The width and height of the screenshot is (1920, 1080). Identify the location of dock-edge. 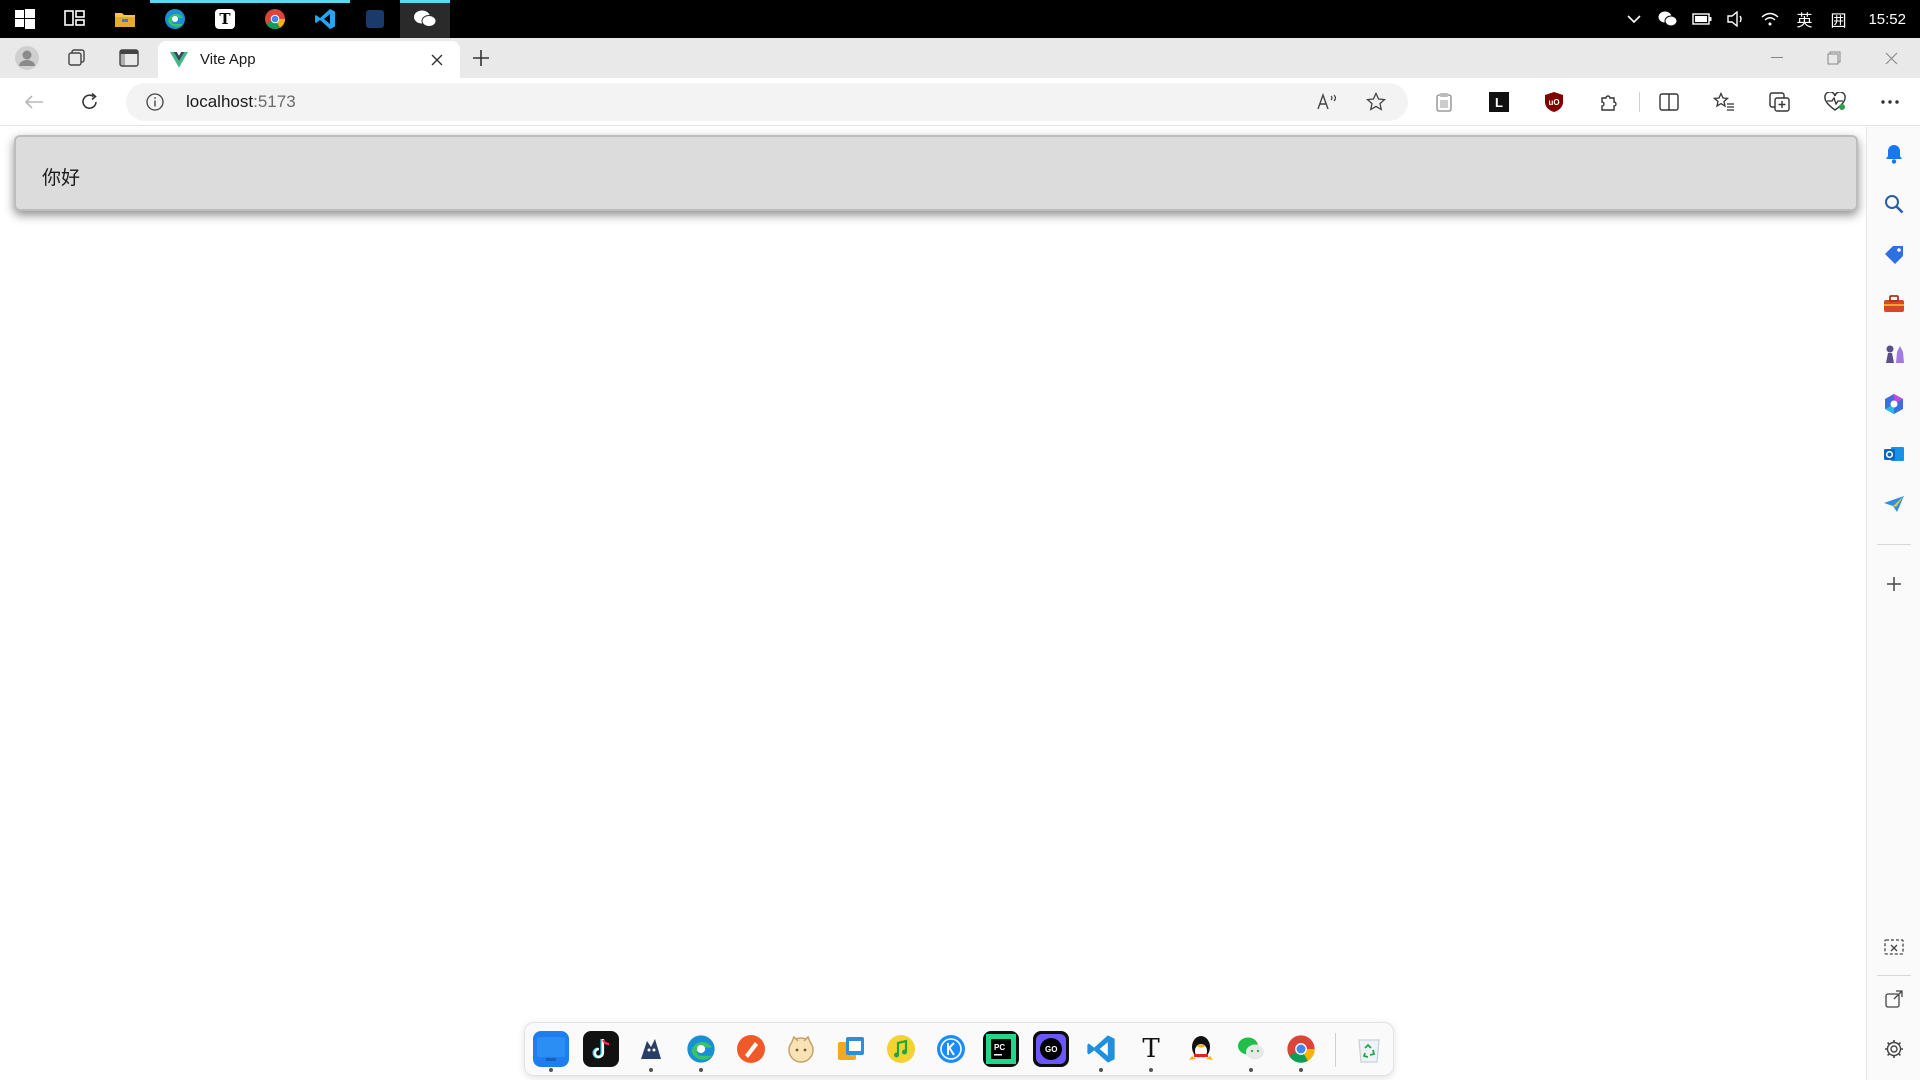
(701, 1049).